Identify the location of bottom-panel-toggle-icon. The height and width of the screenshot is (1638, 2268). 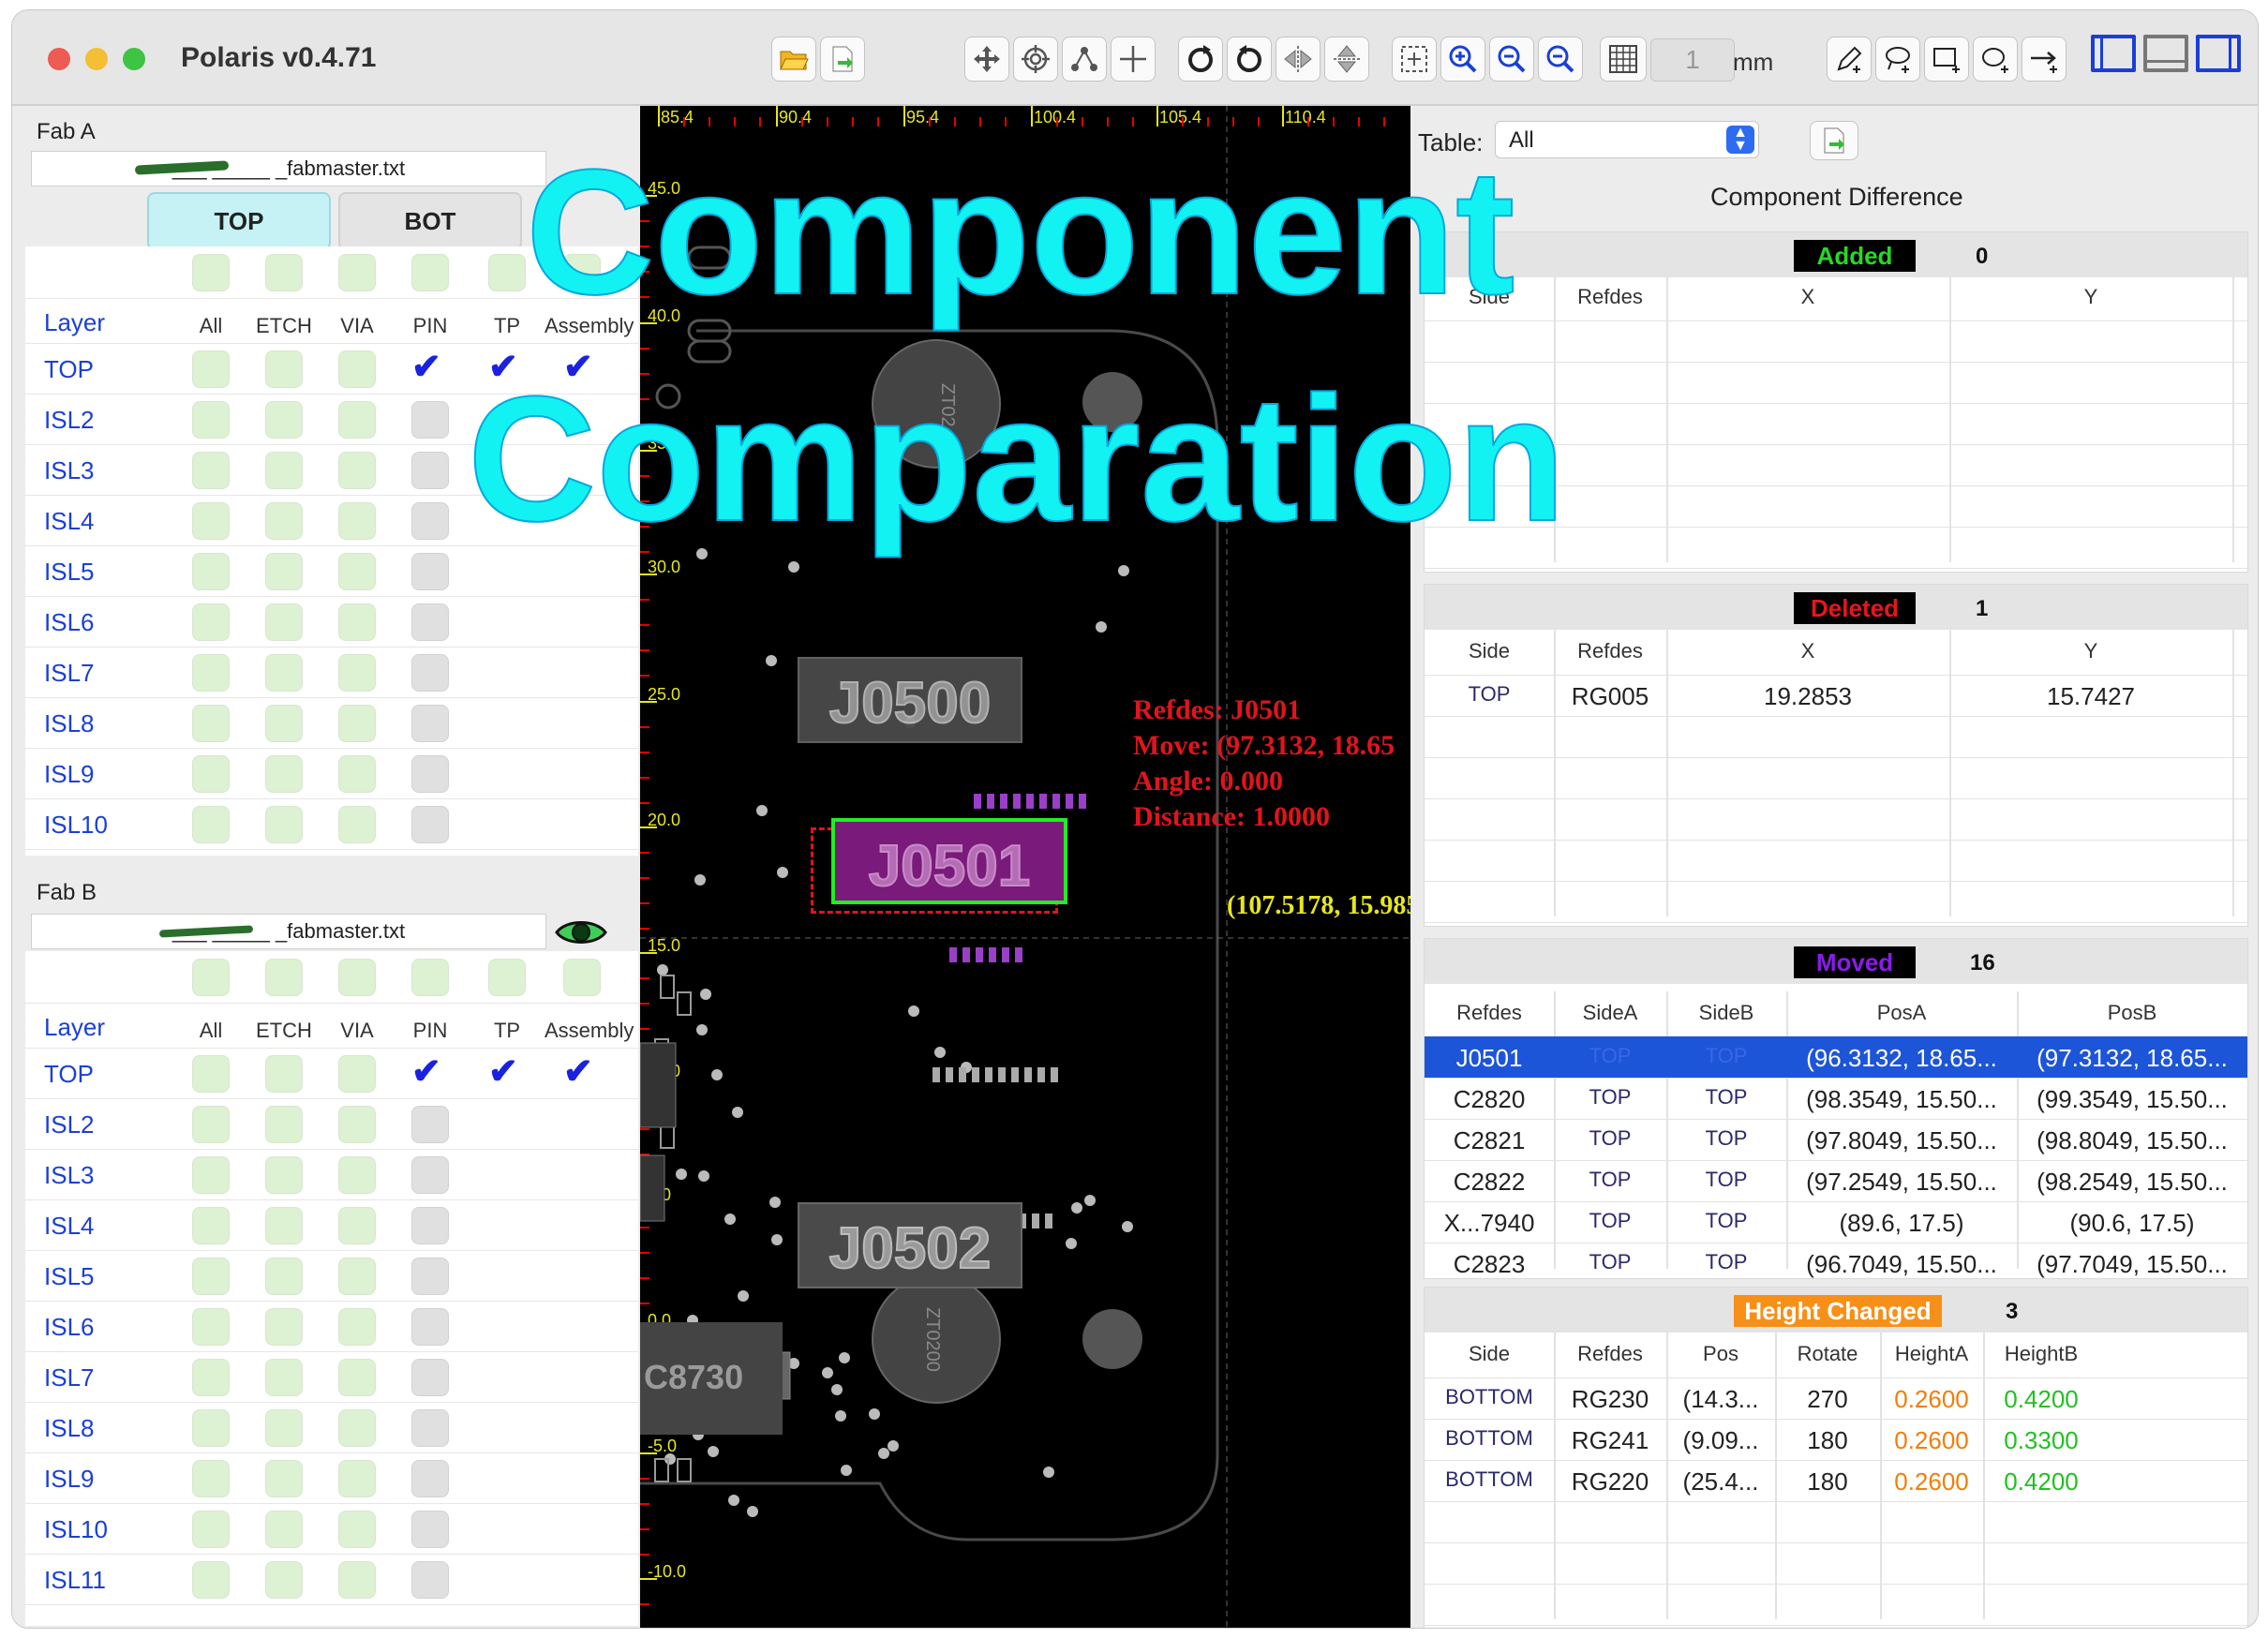
(2165, 53).